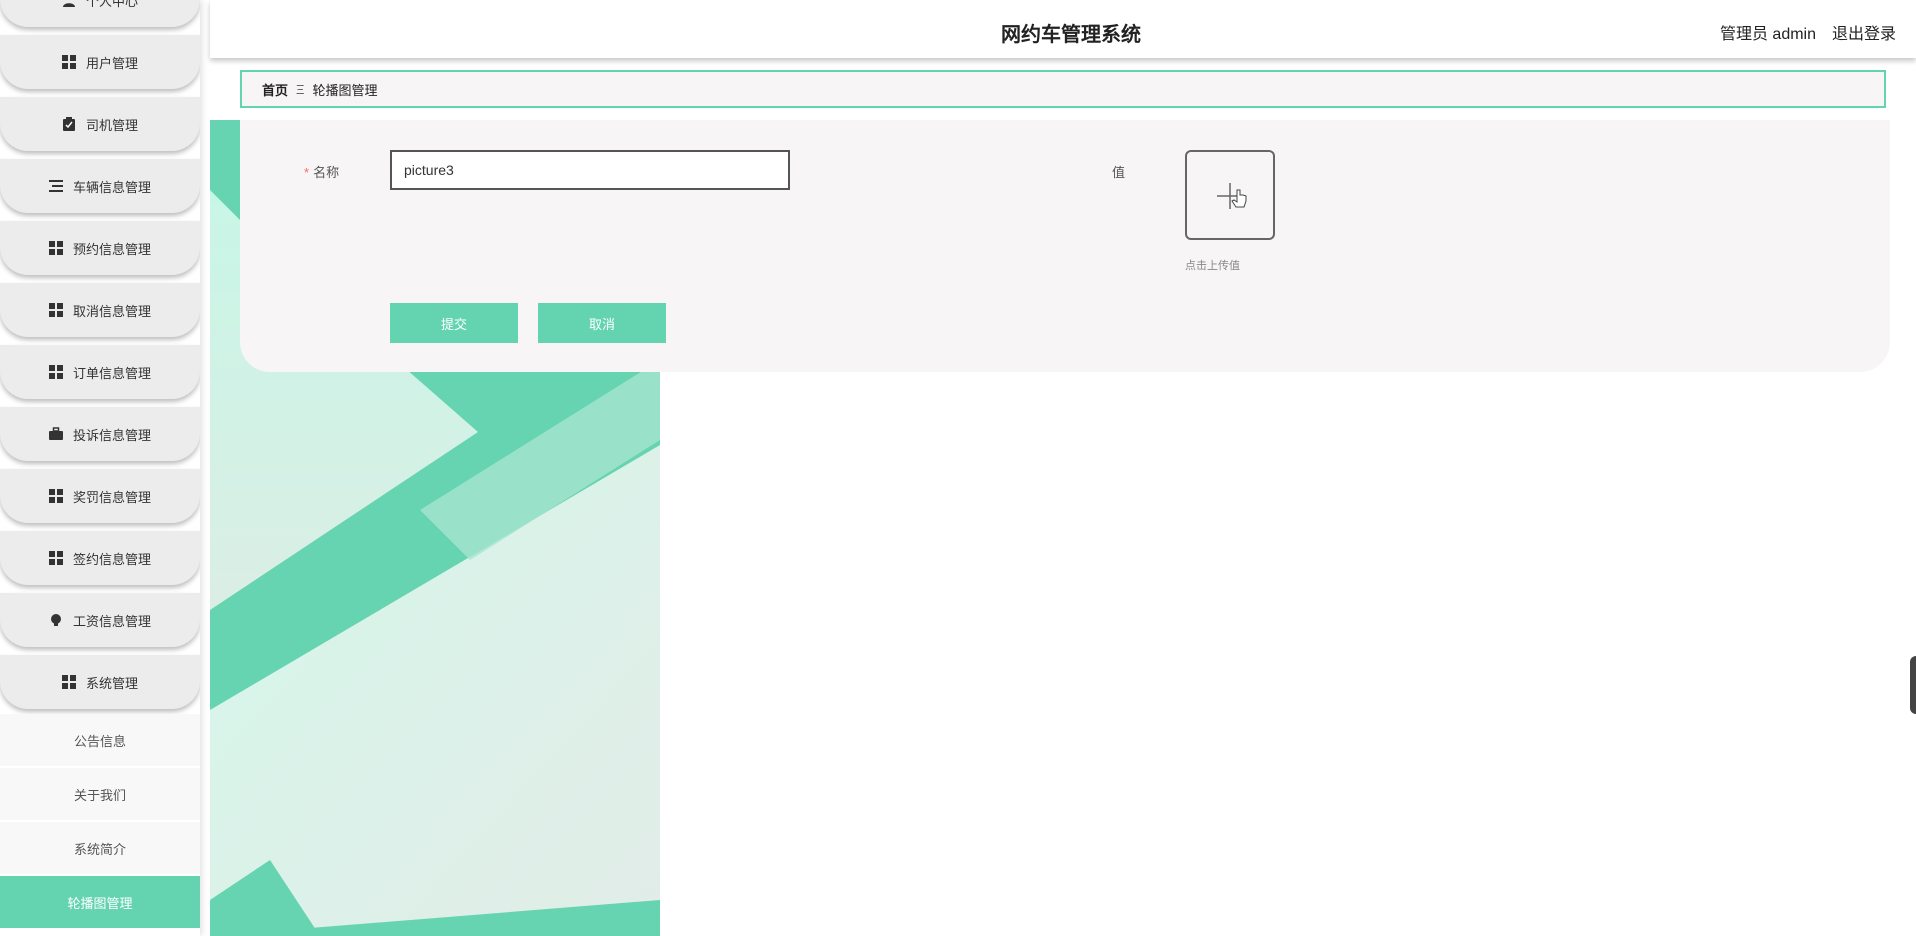 The height and width of the screenshot is (936, 1916). I want to click on side-scroll-tab, so click(1913, 685).